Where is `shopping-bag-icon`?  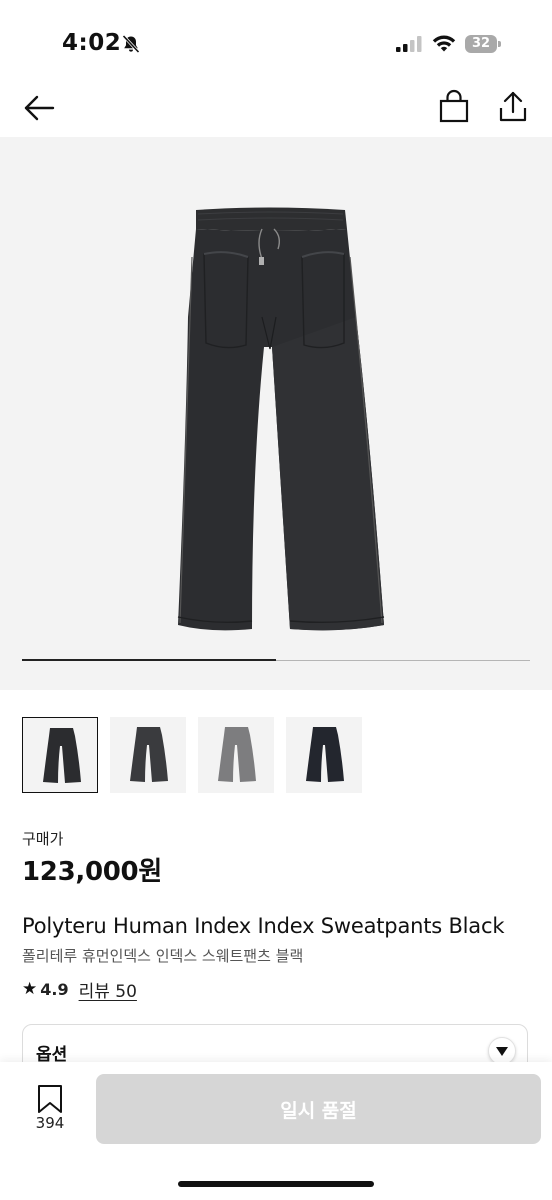 shopping-bag-icon is located at coordinates (454, 106).